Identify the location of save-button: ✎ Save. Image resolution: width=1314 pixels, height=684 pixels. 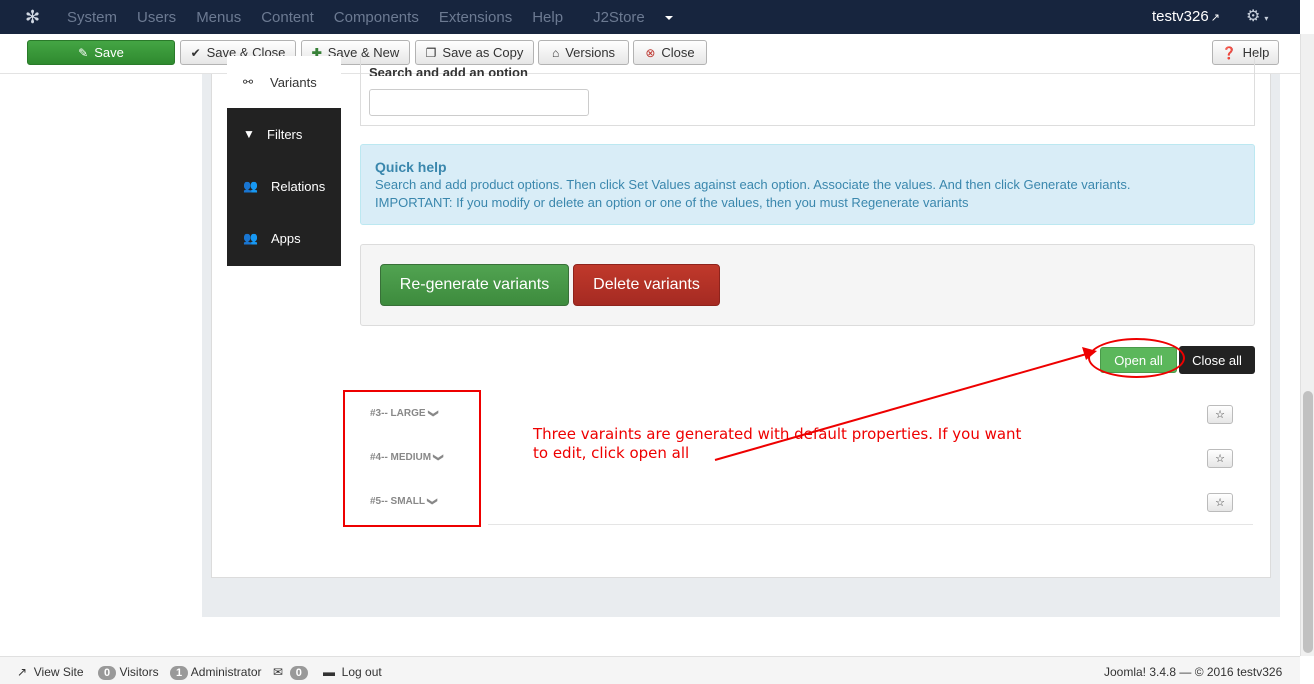
(101, 52).